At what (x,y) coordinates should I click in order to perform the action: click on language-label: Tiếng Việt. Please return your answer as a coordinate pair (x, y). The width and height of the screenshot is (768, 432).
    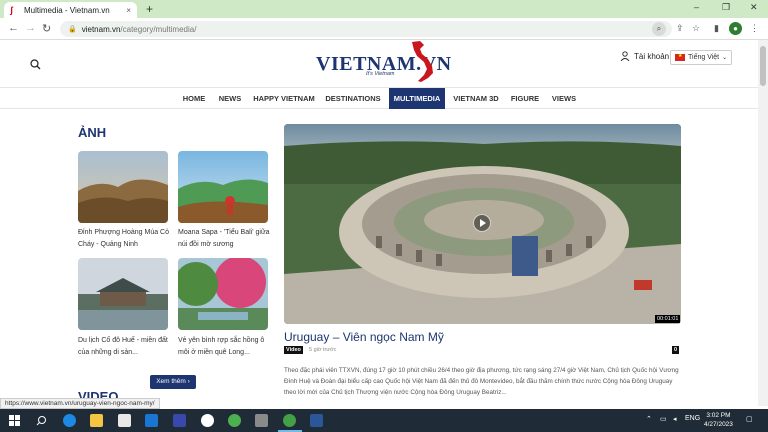
    Looking at the image, I should click on (704, 57).